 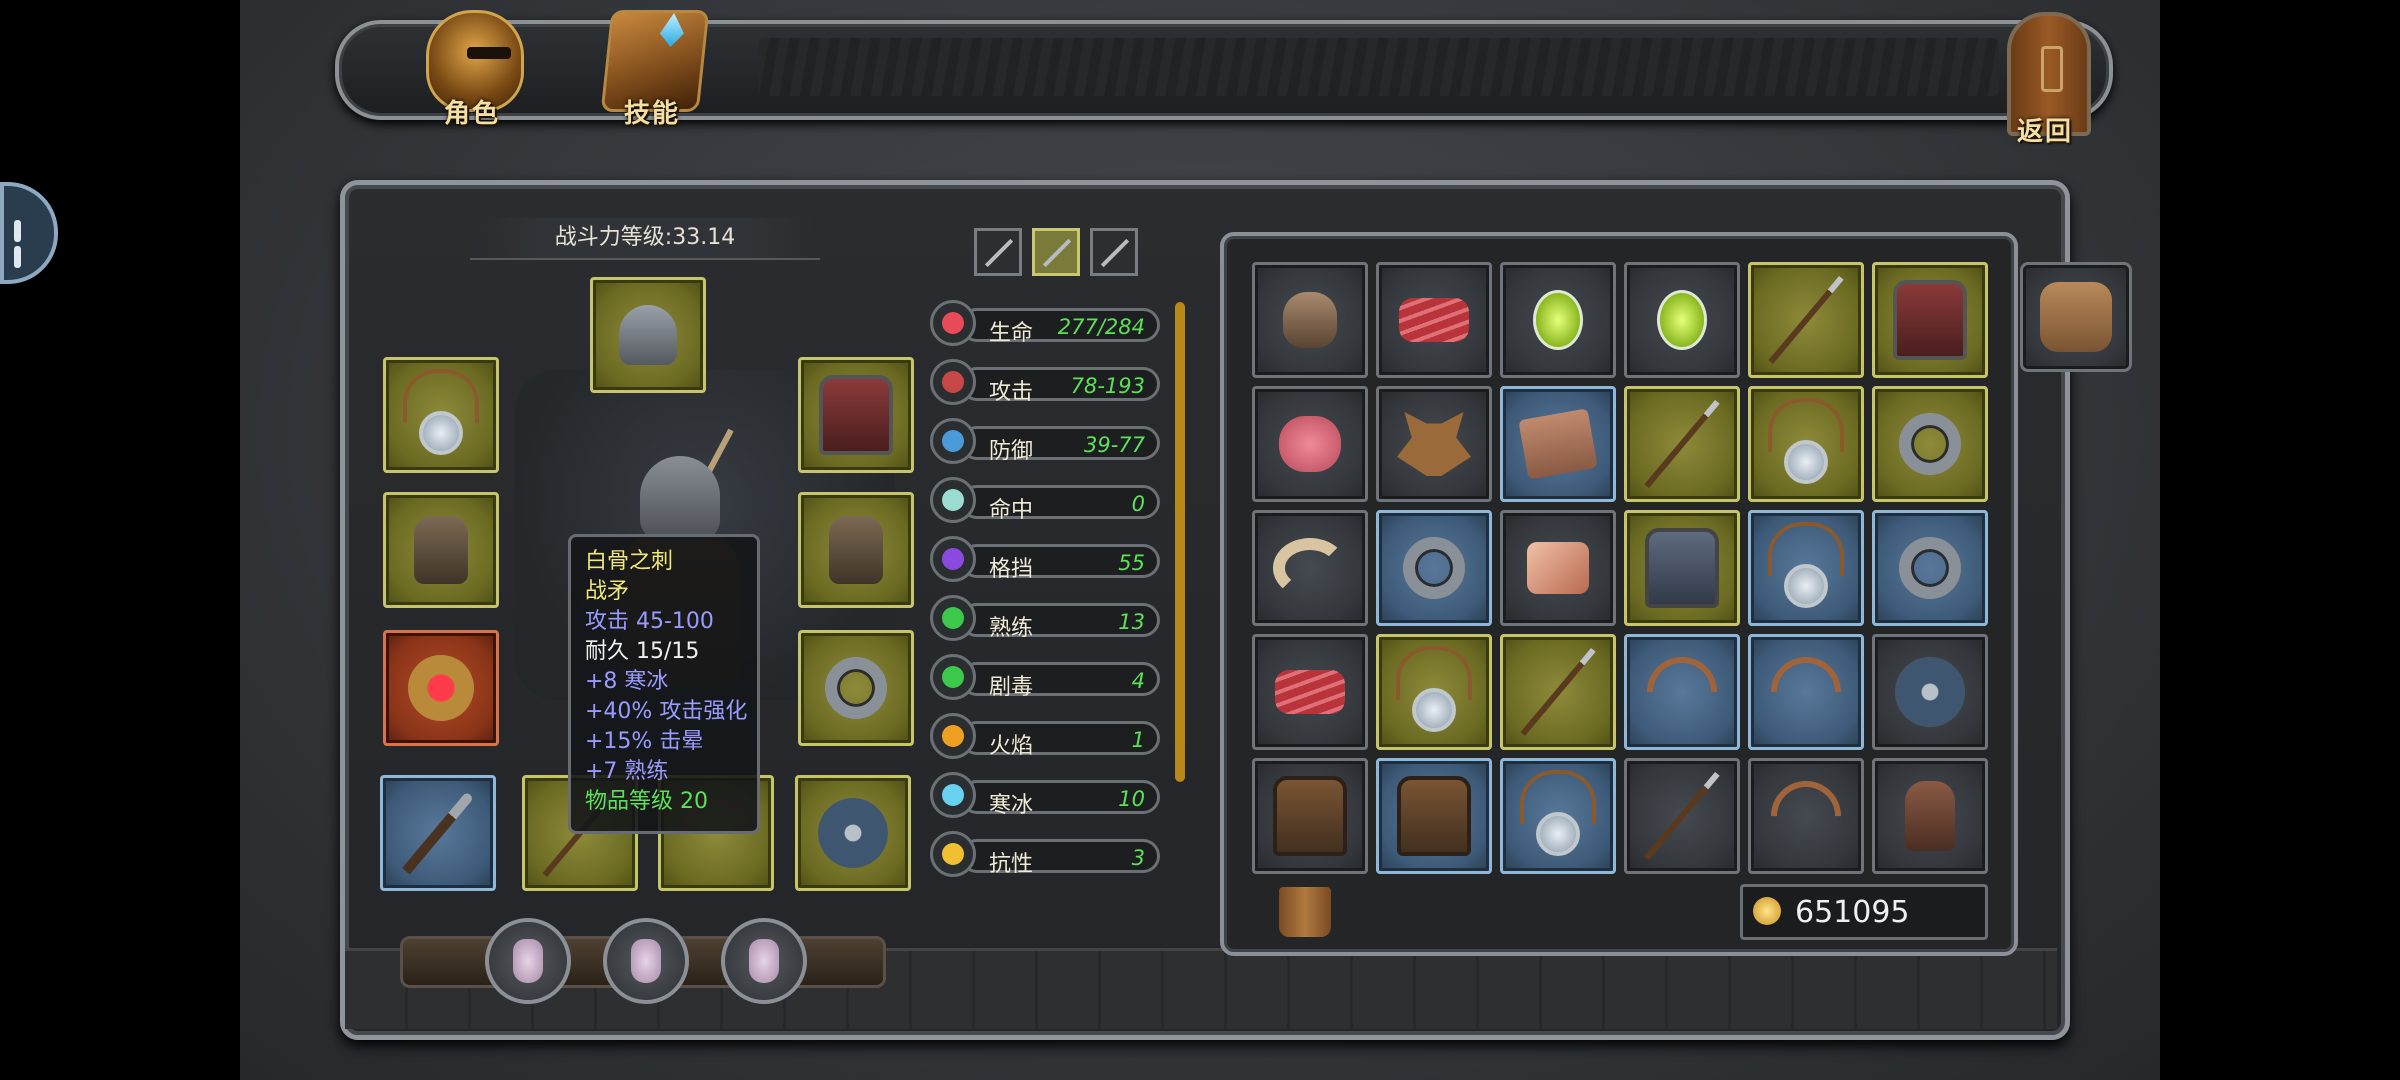 What do you see at coordinates (471, 114) in the screenshot?
I see `role-label: 角色` at bounding box center [471, 114].